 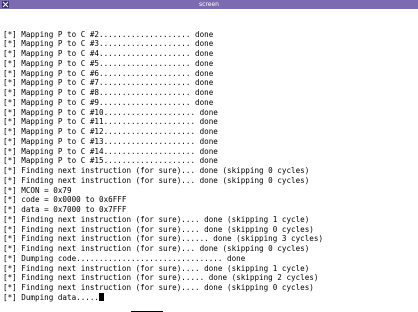 What do you see at coordinates (102, 296) in the screenshot?
I see `terminal-cursor` at bounding box center [102, 296].